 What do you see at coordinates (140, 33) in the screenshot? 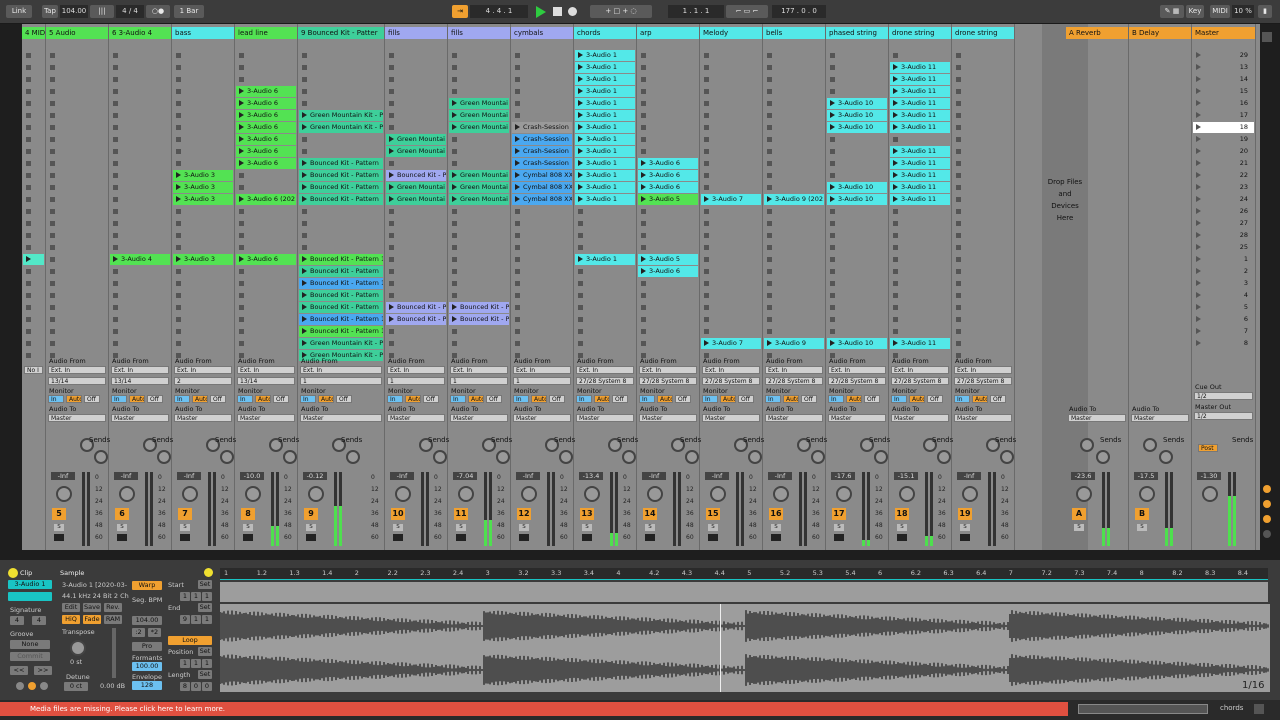
I see `track-title: 6 3-Audio 4` at bounding box center [140, 33].